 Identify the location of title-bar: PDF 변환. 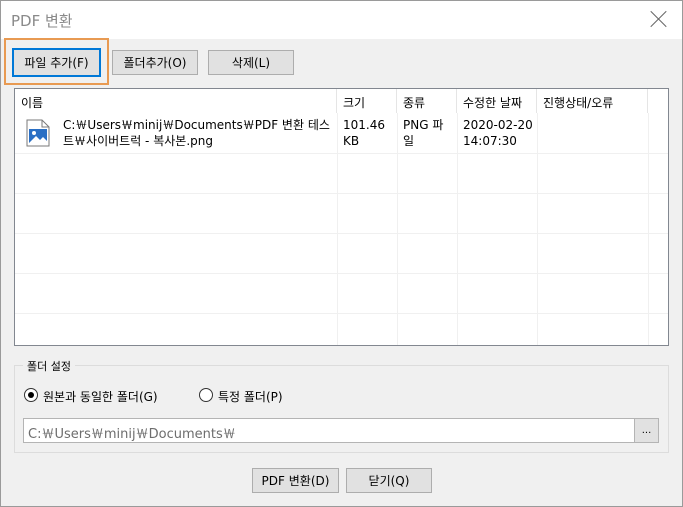
(341, 20).